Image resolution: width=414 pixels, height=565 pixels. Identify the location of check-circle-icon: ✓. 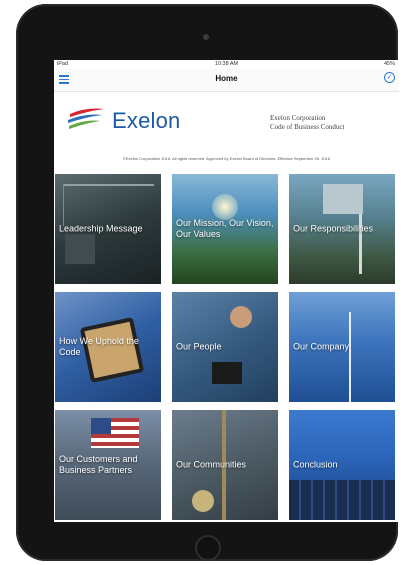
(389, 77).